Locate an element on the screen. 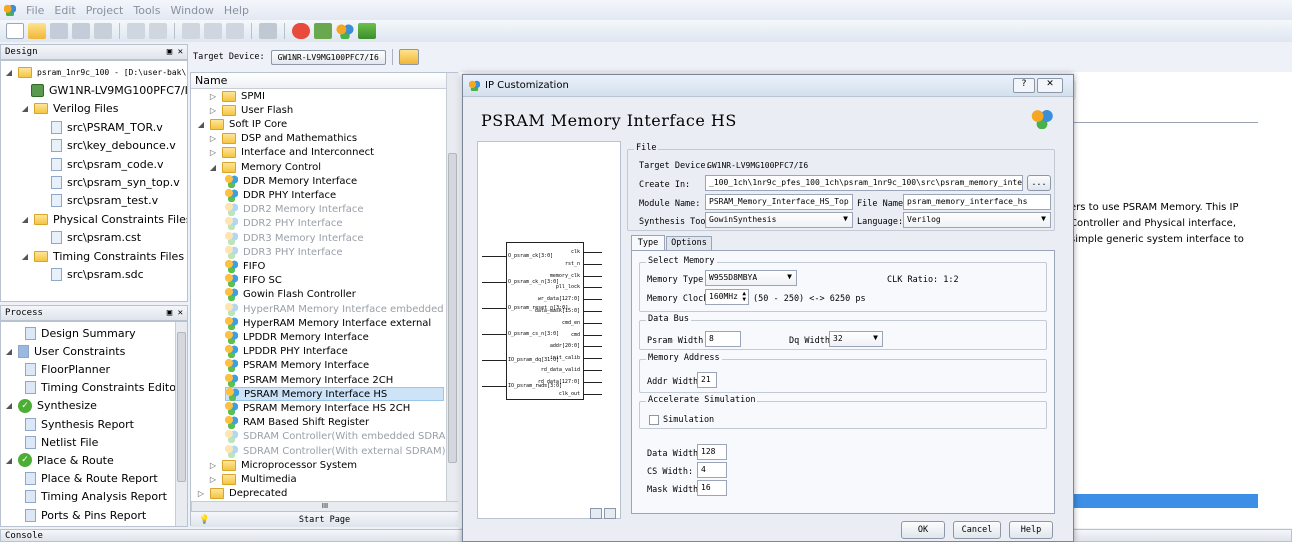 The image size is (1292, 542). ip-tree-hscrollbar: III is located at coordinates (324, 506).